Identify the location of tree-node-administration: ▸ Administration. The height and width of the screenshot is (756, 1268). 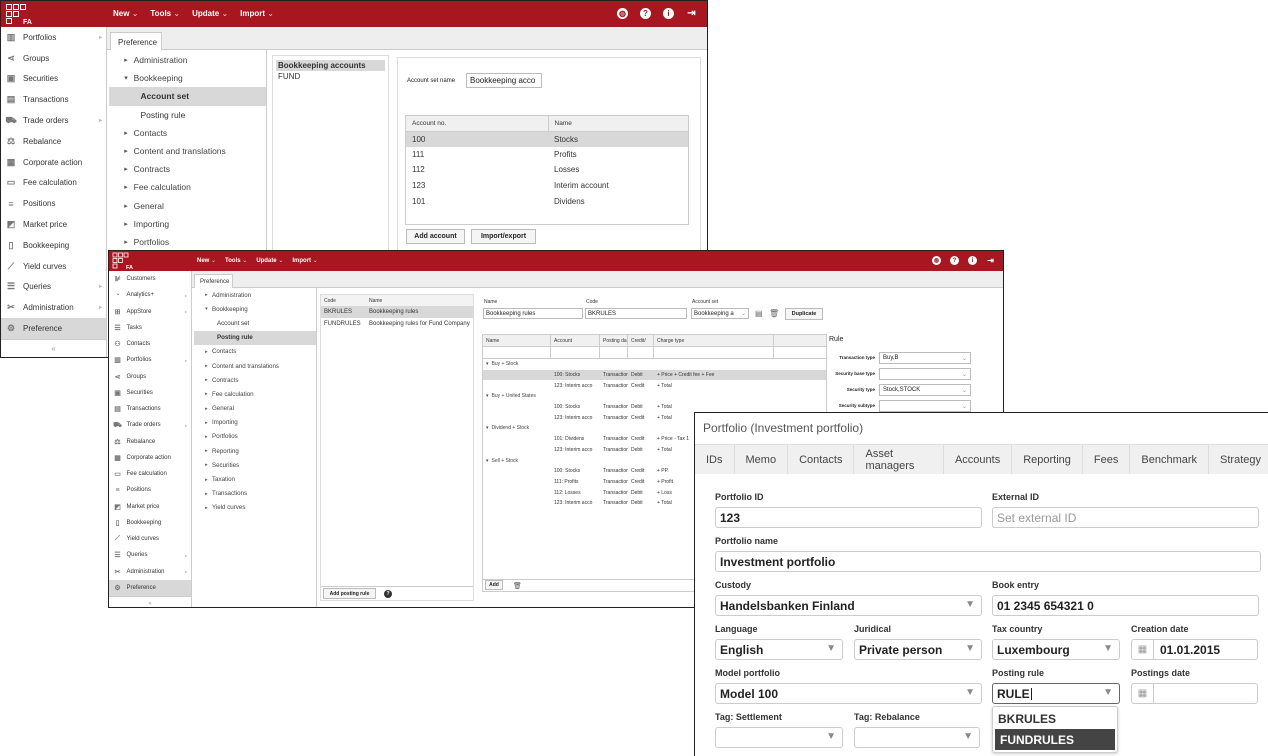
(255, 295).